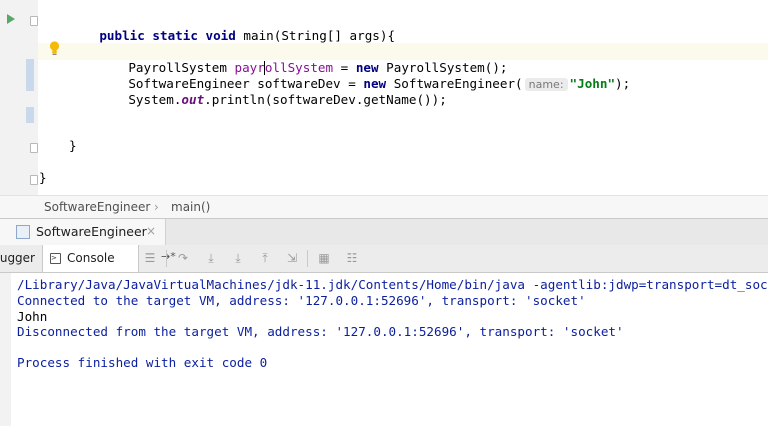 This screenshot has height=426, width=768. I want to click on tab-debugger: Debugger, so click(20, 258).